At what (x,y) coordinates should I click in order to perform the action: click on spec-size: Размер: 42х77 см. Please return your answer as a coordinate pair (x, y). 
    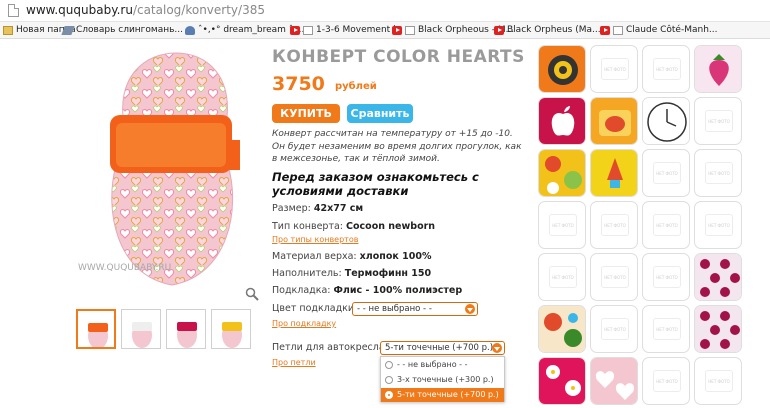
    Looking at the image, I should click on (317, 208).